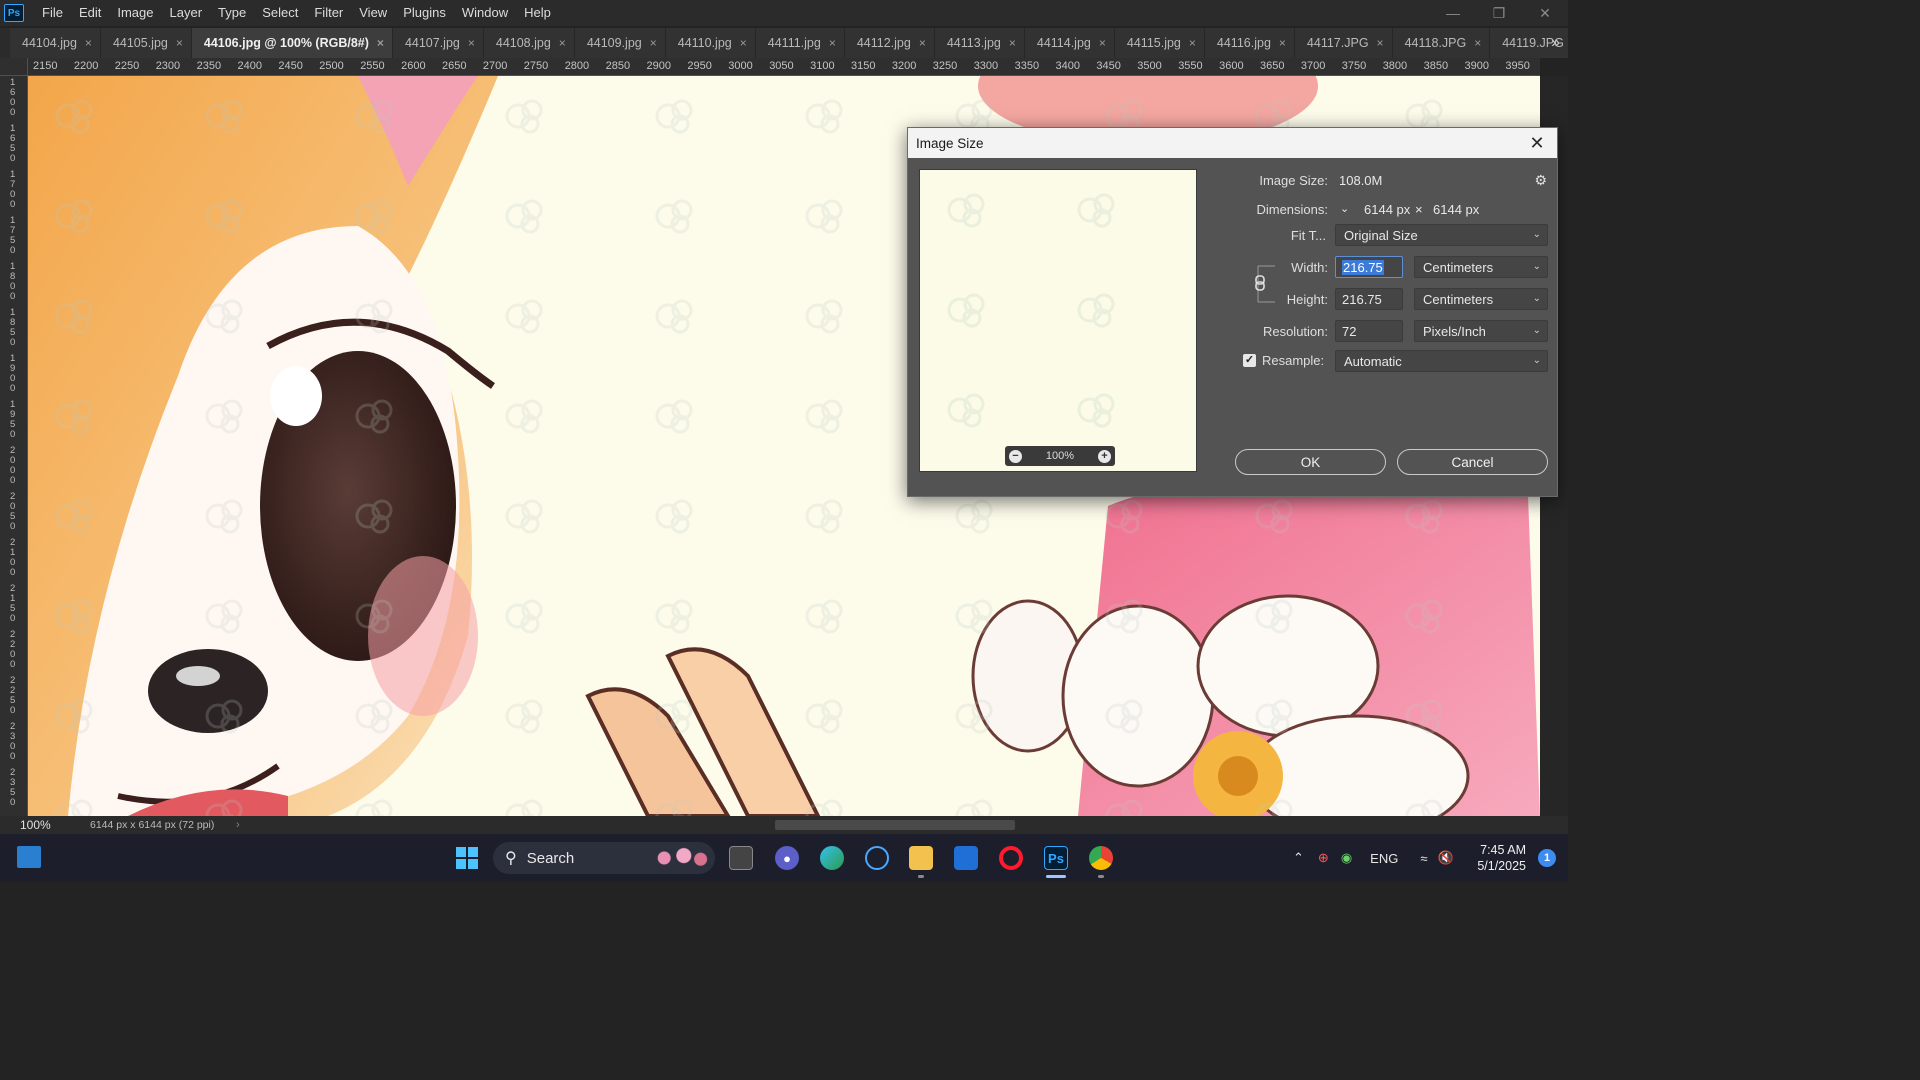  I want to click on ruler-tick-label: 3250, so click(945, 66).